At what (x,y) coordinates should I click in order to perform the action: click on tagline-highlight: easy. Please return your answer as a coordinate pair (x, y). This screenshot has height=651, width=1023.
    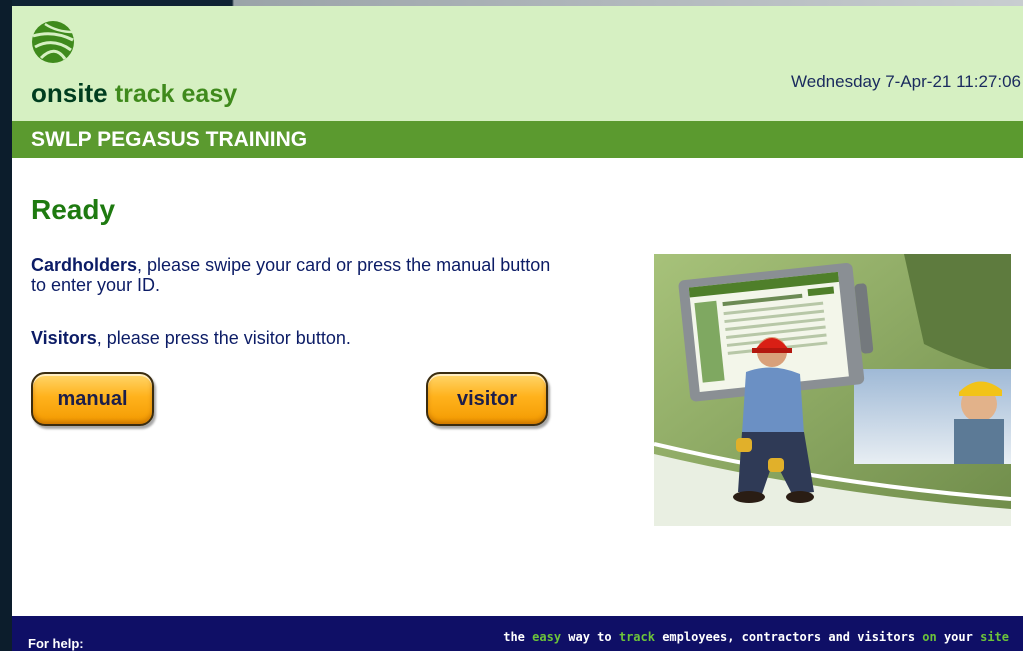
    Looking at the image, I should click on (547, 637).